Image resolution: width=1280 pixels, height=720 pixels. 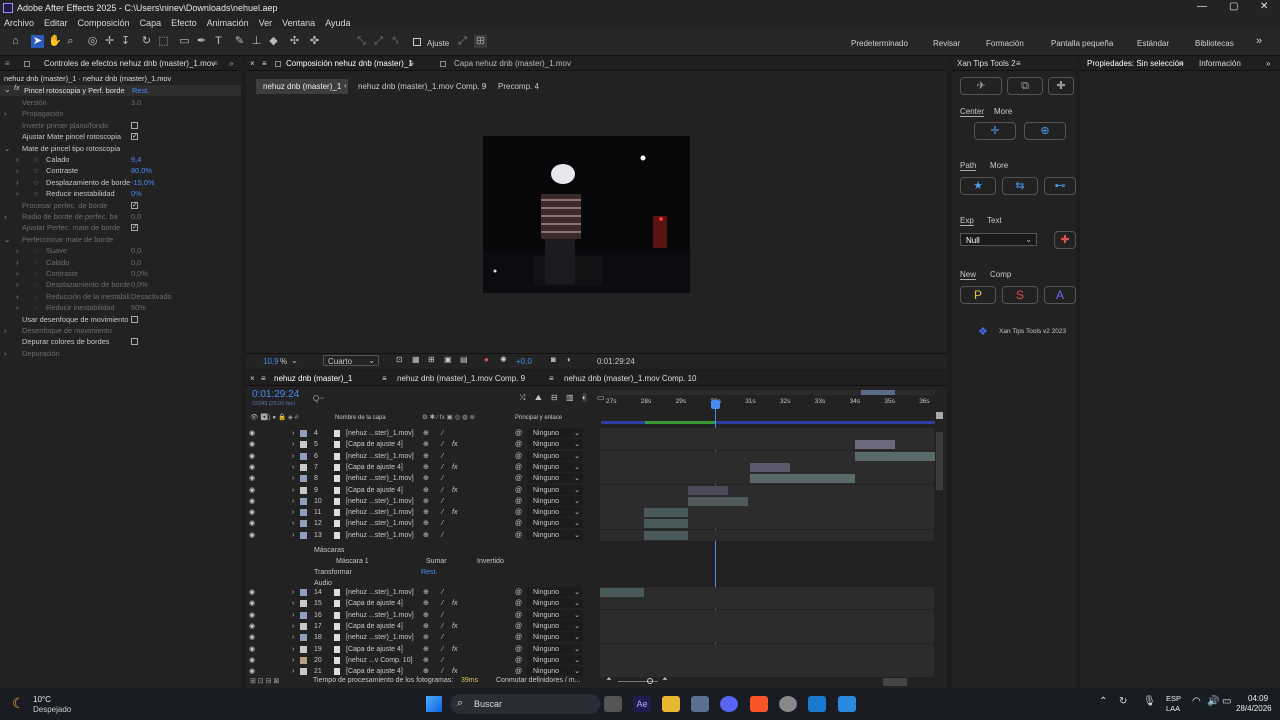 I want to click on xan-null-select: Null ⌄, so click(x=998, y=239).